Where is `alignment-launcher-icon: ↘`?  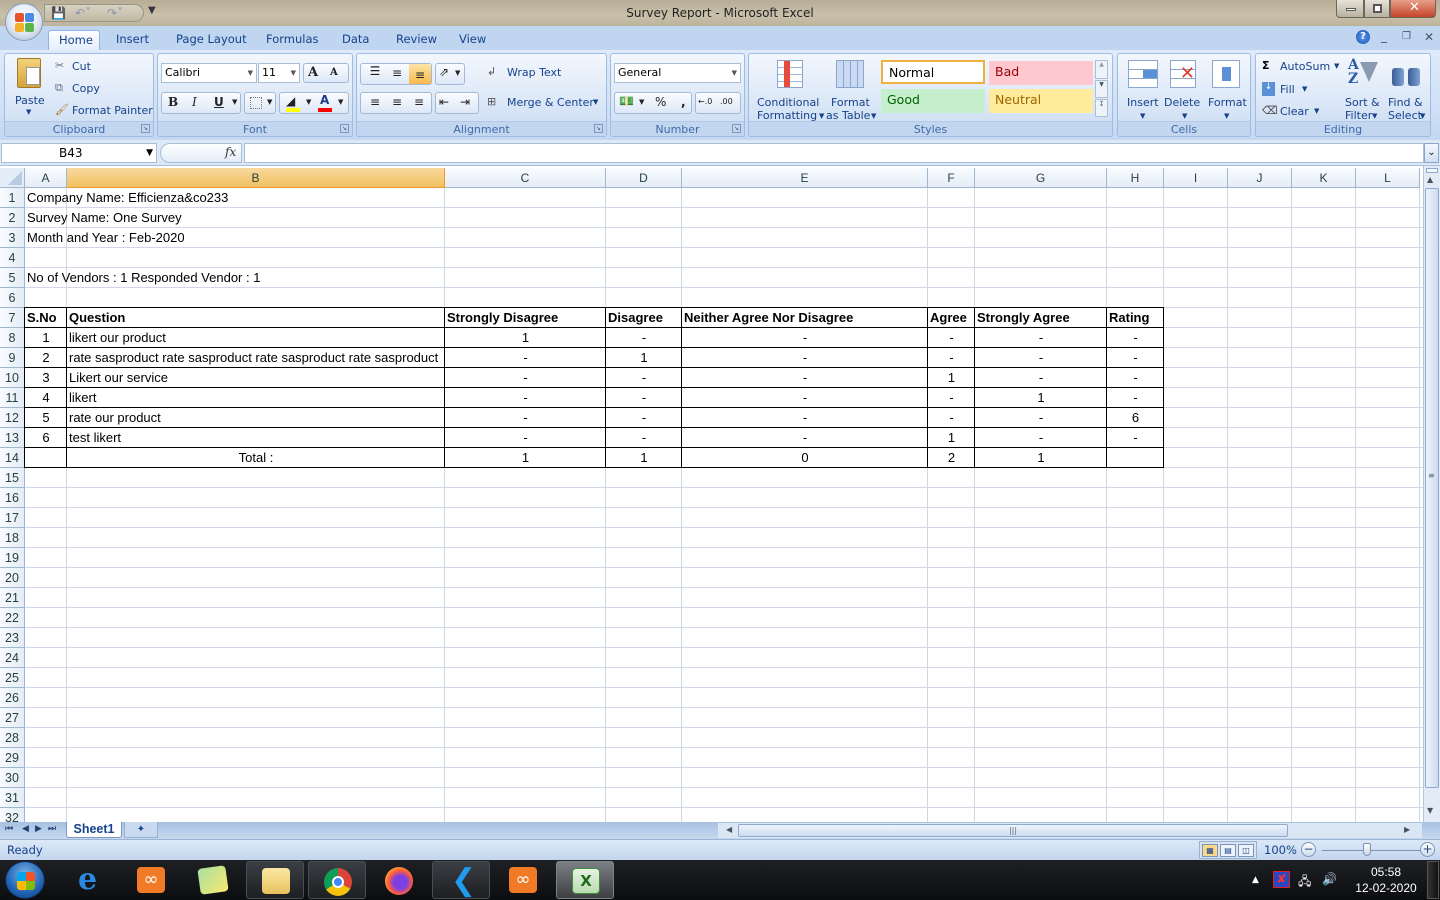 alignment-launcher-icon: ↘ is located at coordinates (598, 128).